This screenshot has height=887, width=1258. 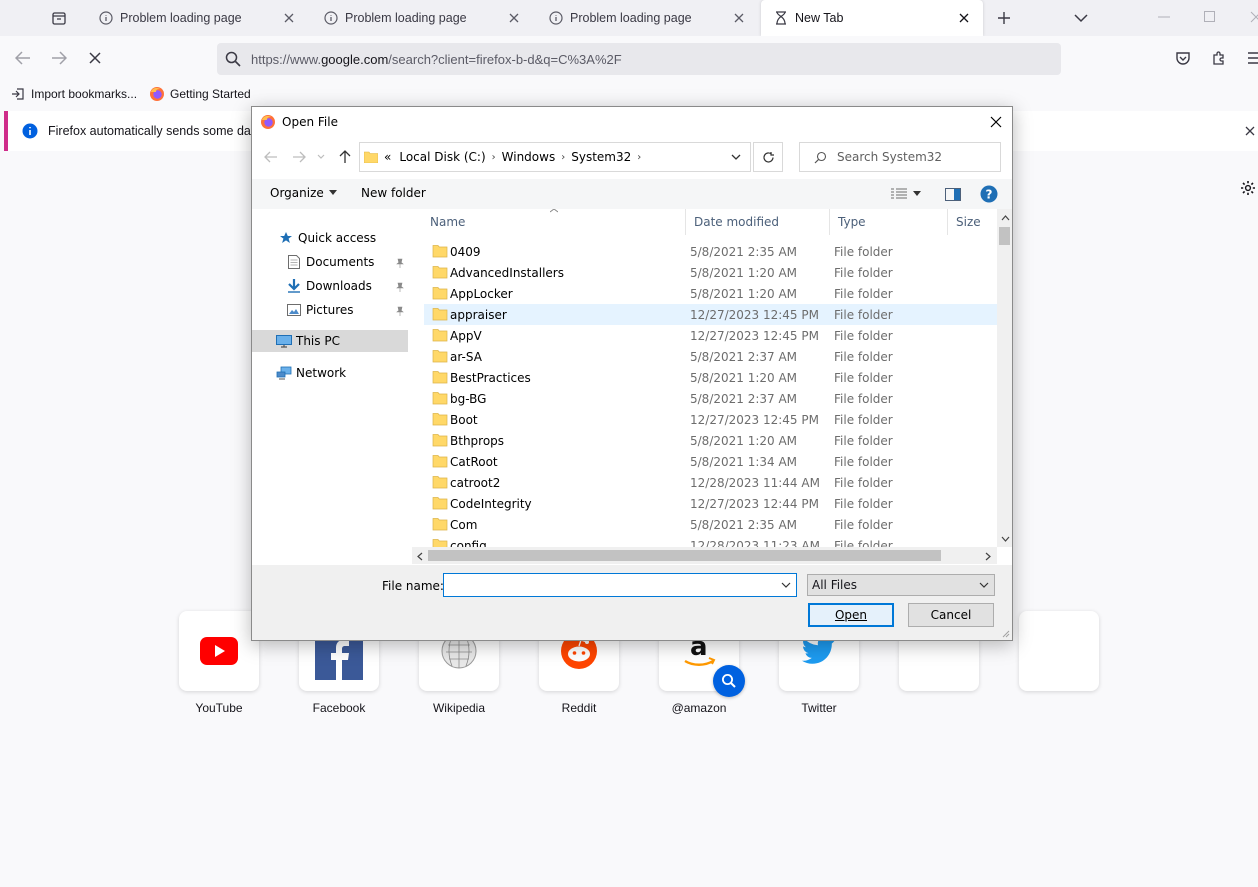 I want to click on horizontal-scrollbar, so click(x=704, y=555).